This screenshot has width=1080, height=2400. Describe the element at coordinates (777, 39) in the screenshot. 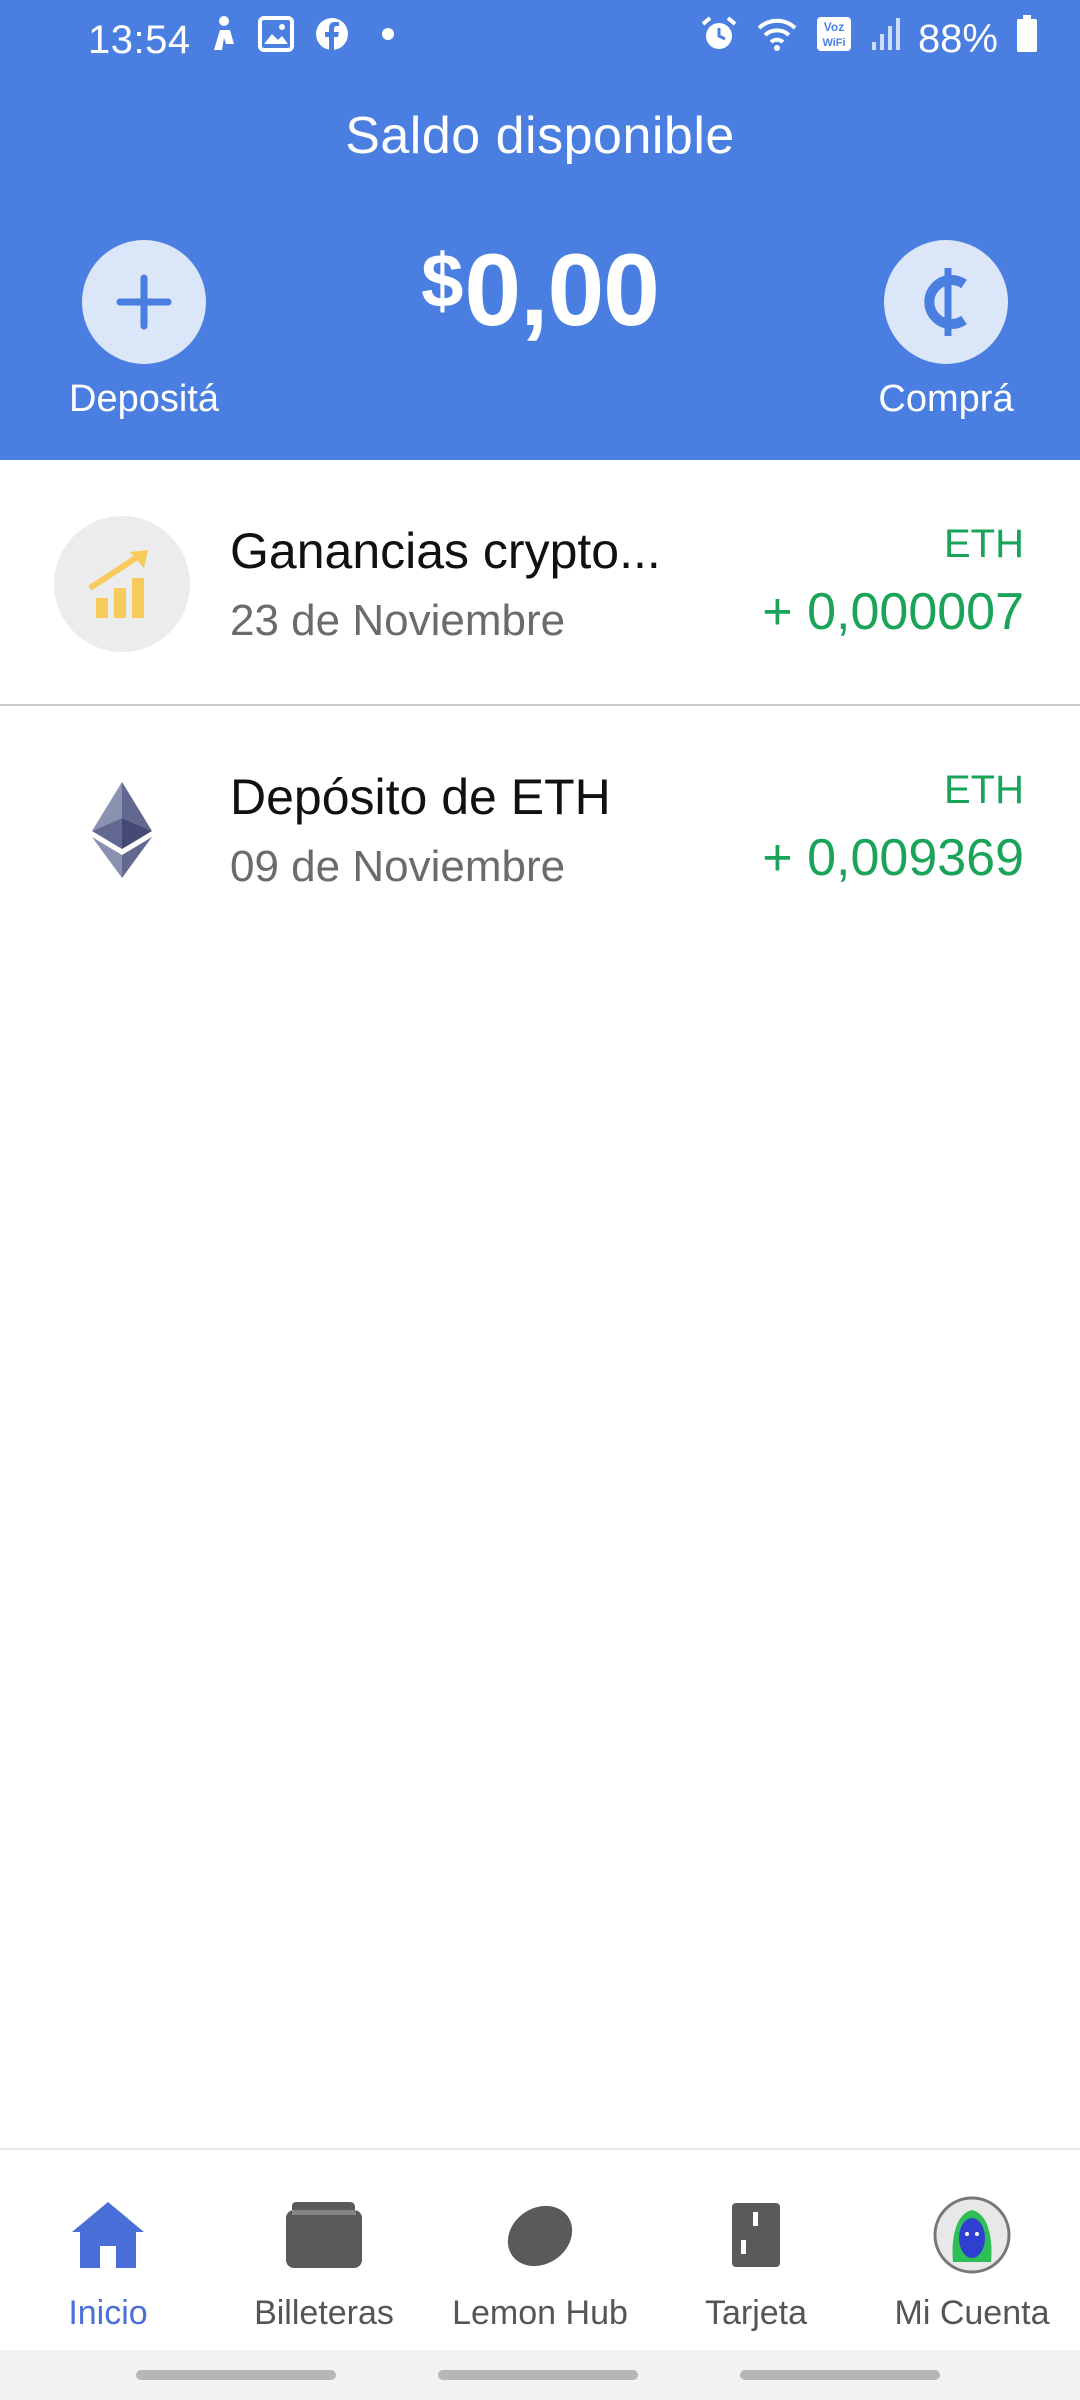

I see `wifi-icon` at that location.